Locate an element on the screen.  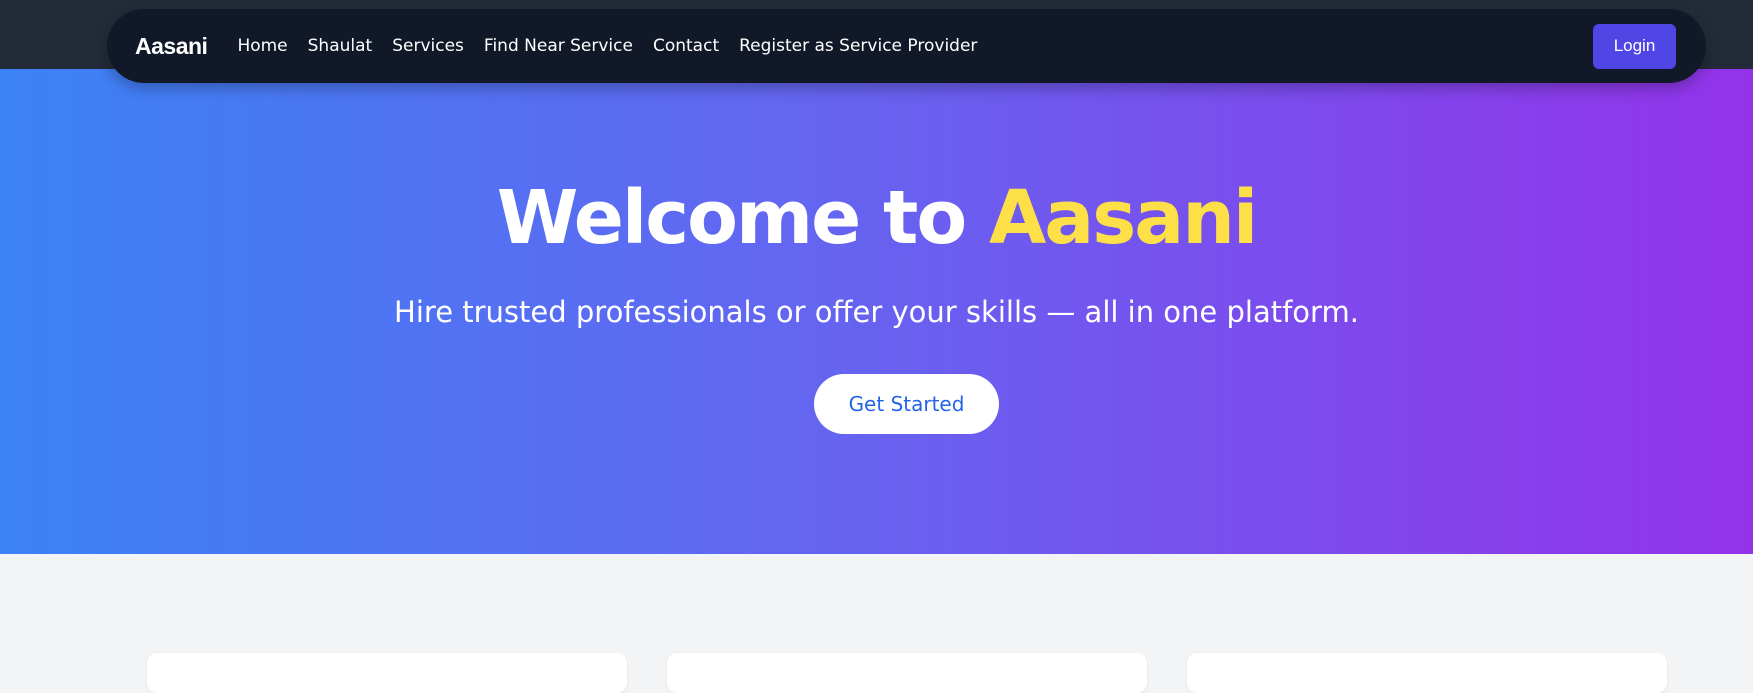
hero-title: Welcome to Aasani is located at coordinates (876, 218).